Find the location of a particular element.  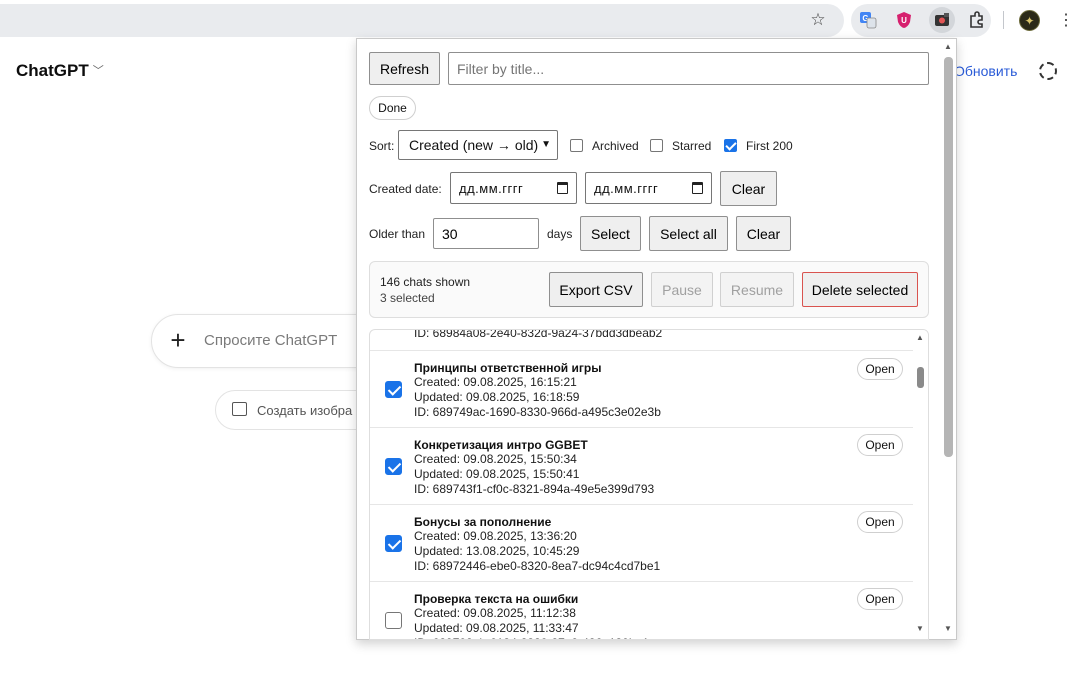

ublock-icon: U is located at coordinates (904, 20).